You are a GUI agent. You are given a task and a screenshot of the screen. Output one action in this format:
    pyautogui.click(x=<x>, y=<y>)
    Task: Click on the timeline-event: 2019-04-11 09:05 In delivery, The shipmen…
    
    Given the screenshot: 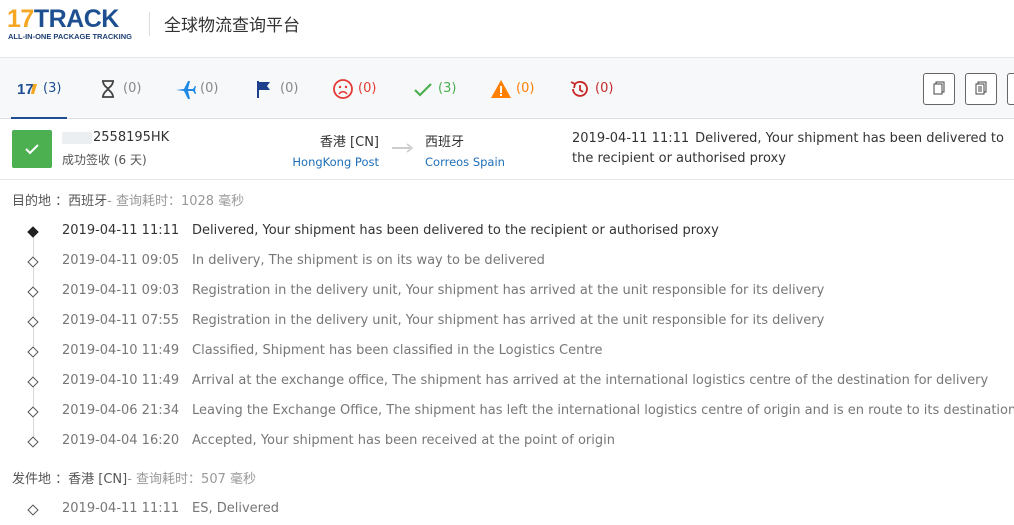 What is the action you would take?
    pyautogui.click(x=507, y=262)
    